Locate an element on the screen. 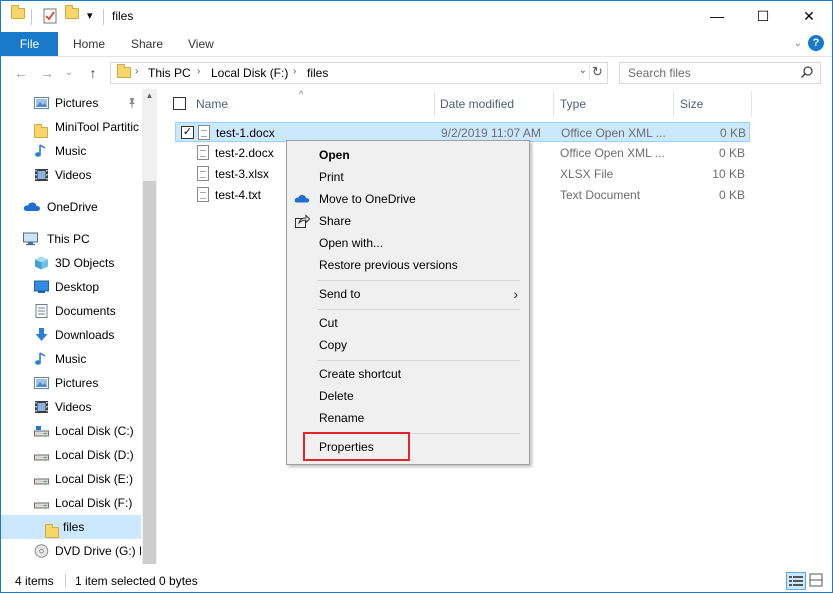 The height and width of the screenshot is (593, 833). column-header-type: Type is located at coordinates (573, 104).